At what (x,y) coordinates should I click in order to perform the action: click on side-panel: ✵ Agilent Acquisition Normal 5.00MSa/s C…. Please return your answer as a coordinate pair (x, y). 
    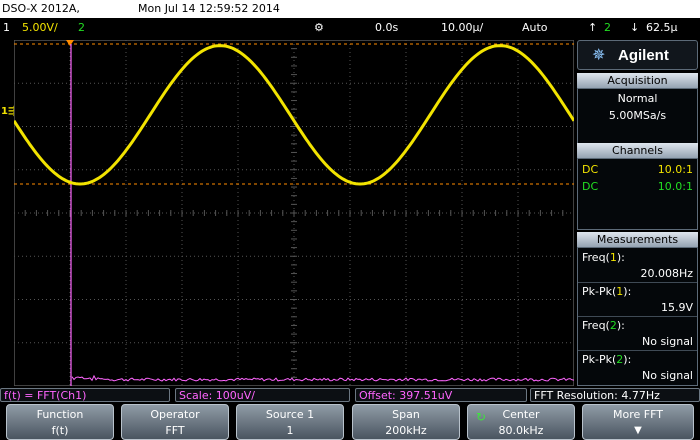
    Looking at the image, I should click on (637, 213).